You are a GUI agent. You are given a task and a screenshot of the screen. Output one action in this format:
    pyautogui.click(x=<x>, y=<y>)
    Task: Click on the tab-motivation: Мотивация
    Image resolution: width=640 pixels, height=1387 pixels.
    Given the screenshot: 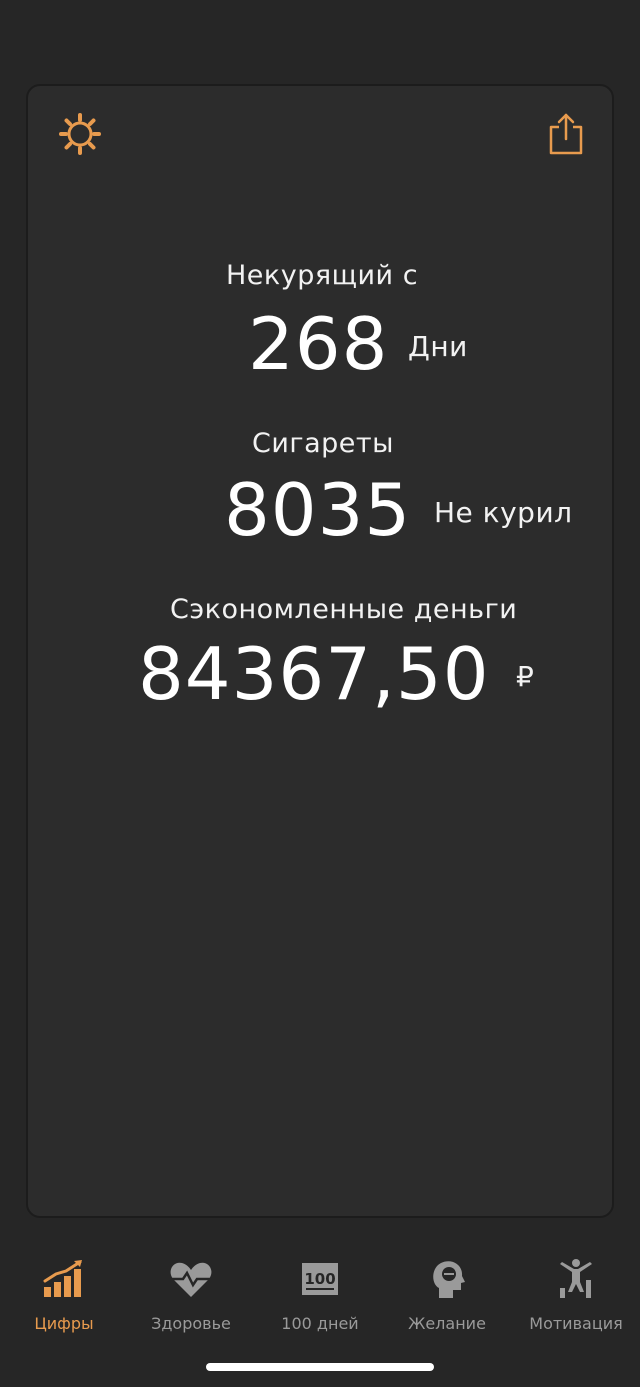 What is the action you would take?
    pyautogui.click(x=576, y=1298)
    